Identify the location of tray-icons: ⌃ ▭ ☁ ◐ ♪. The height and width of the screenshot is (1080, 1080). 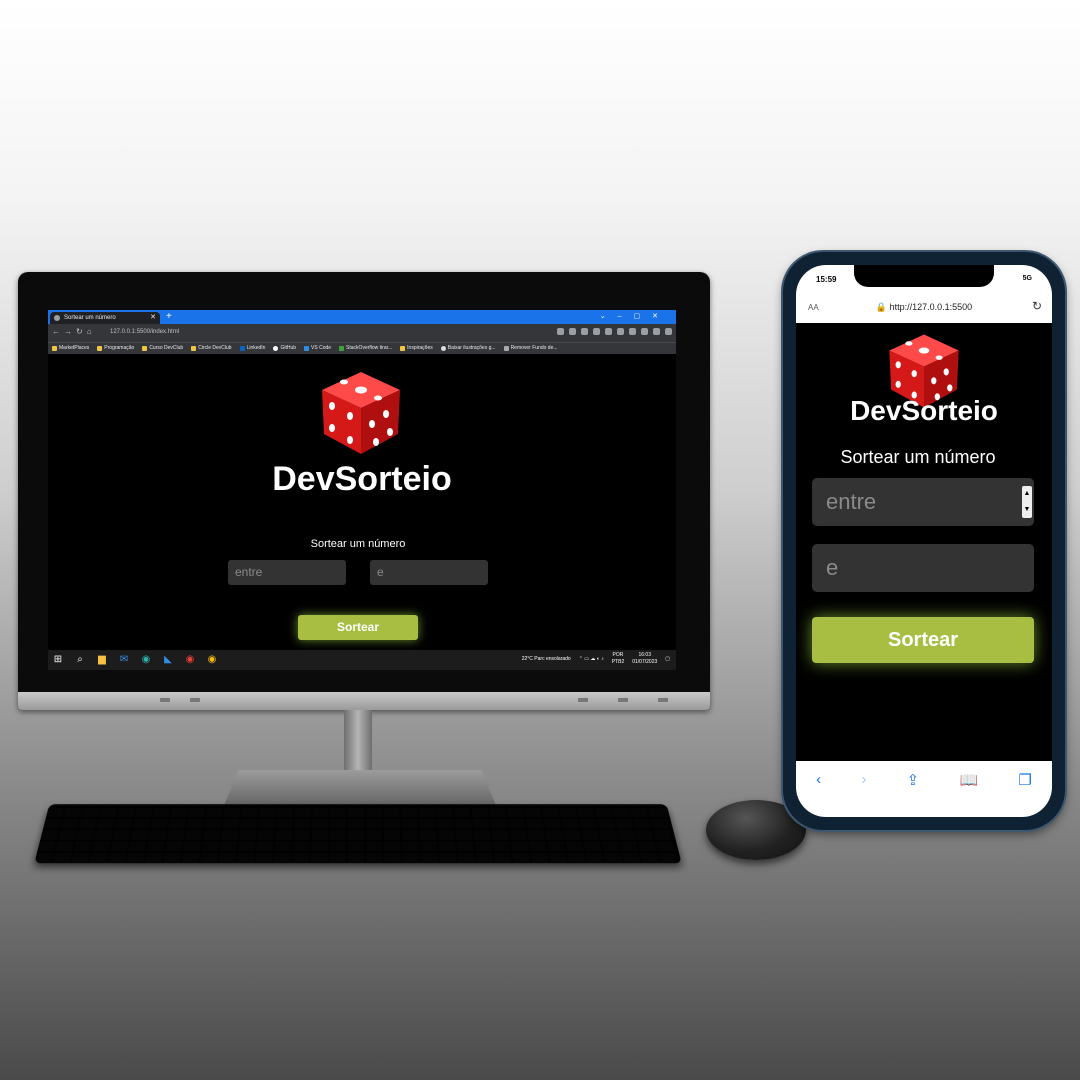
(591, 659).